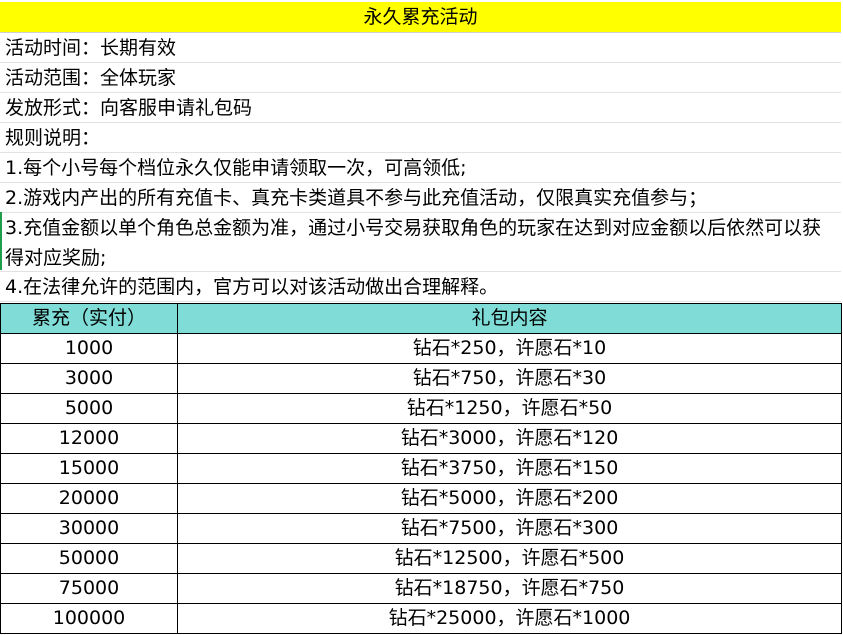  Describe the element at coordinates (420, 17) in the screenshot. I see `page-title: 永久累充活动` at that location.